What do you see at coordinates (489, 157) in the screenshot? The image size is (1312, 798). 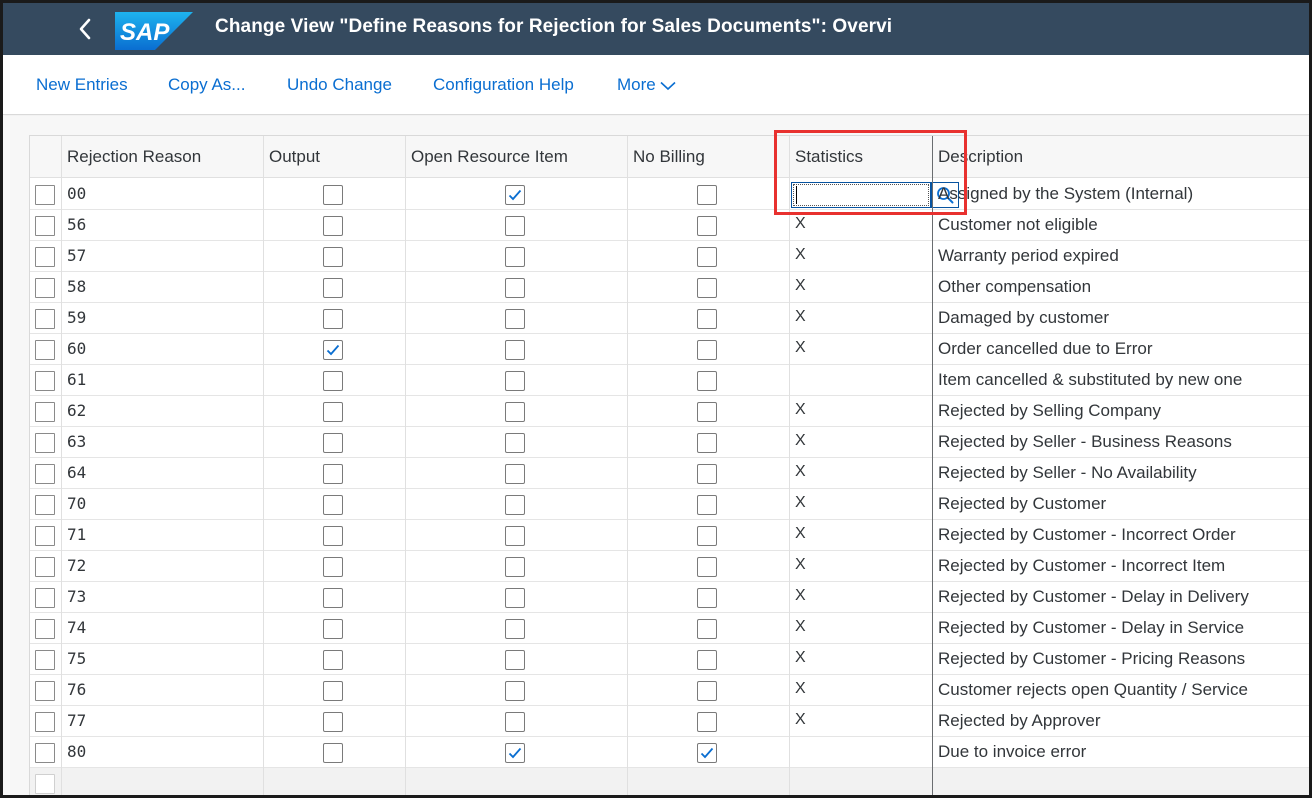 I see `col-header-open-resource-item: Open Resource Item` at bounding box center [489, 157].